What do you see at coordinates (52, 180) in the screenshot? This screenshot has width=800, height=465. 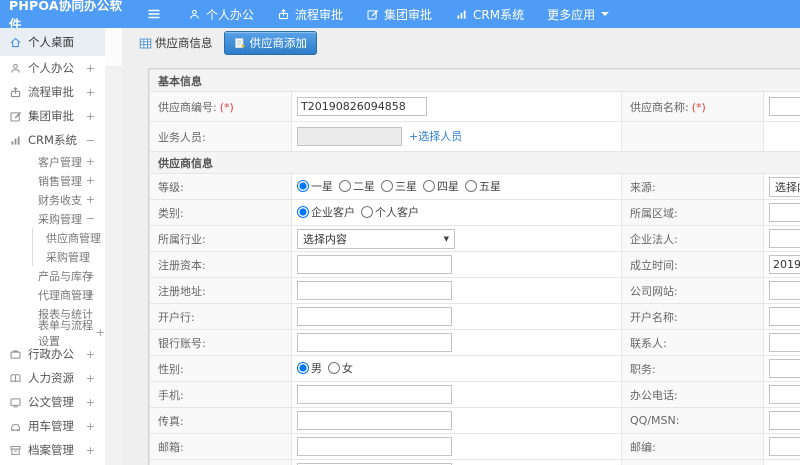 I see `sidebar-item: 销售管理 +` at bounding box center [52, 180].